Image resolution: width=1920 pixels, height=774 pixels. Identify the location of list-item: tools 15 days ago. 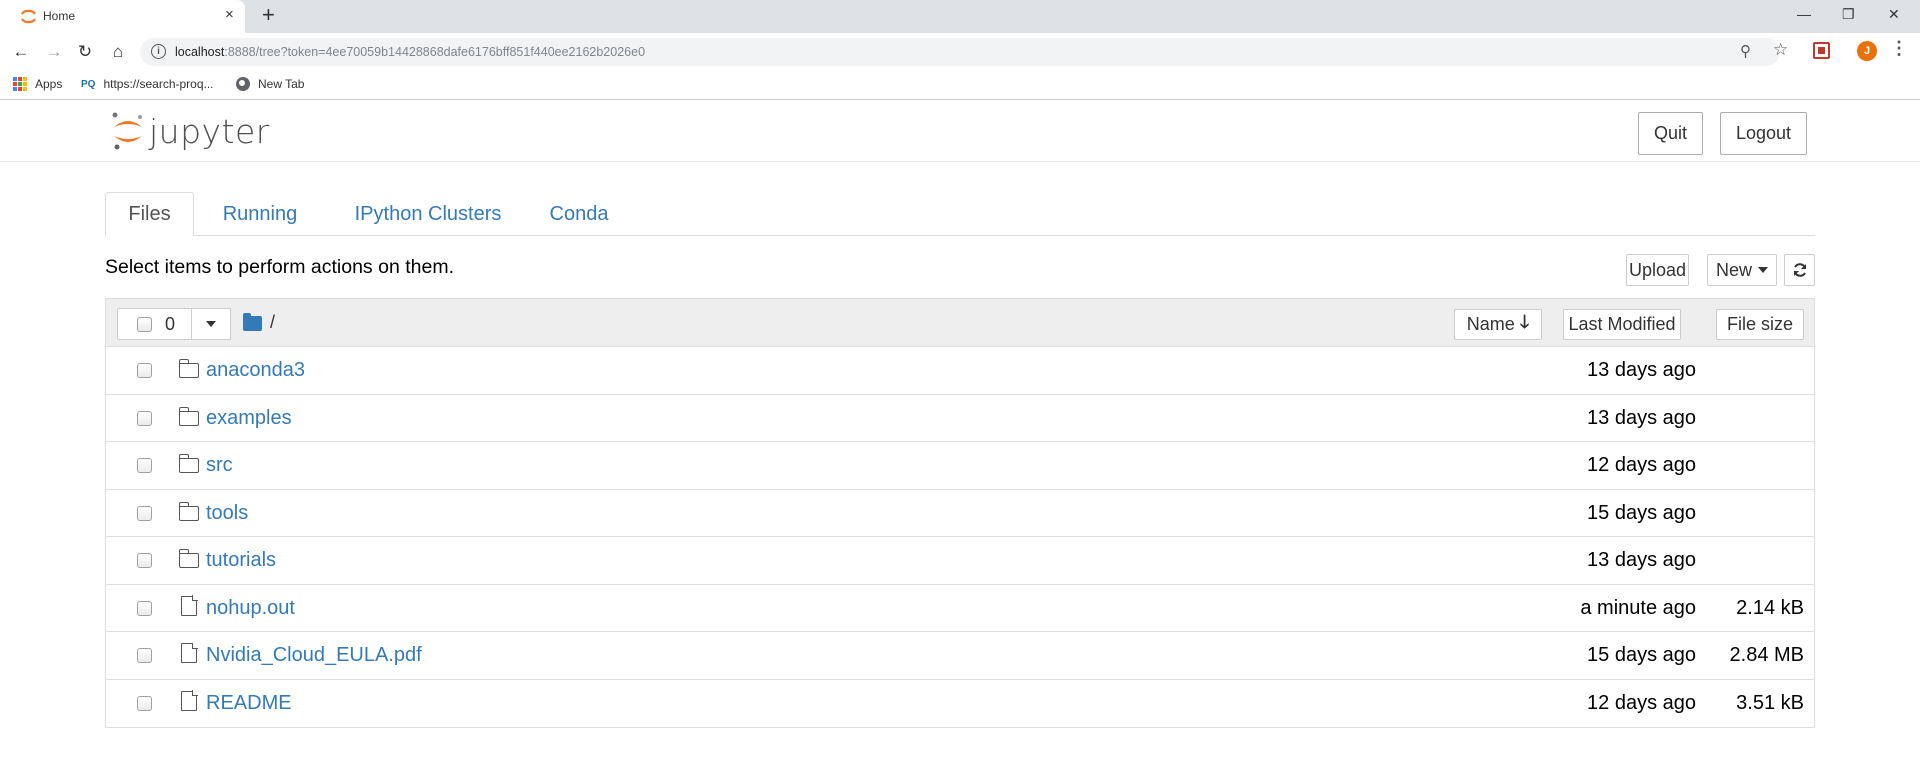
(960, 513).